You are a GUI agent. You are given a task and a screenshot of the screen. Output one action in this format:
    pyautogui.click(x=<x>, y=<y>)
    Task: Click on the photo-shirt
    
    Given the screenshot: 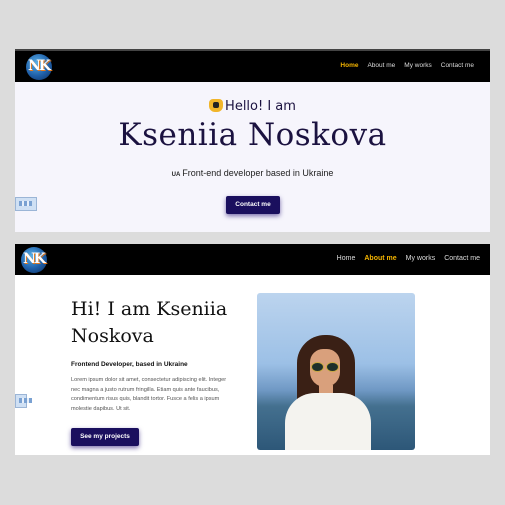 What is the action you would take?
    pyautogui.click(x=328, y=421)
    